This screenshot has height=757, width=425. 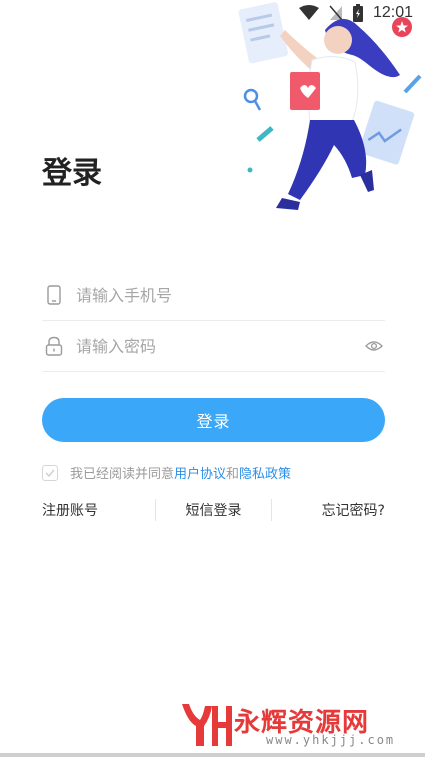 I want to click on watermark: 永辉资源网 www.yhkjjj.com, so click(x=298, y=725).